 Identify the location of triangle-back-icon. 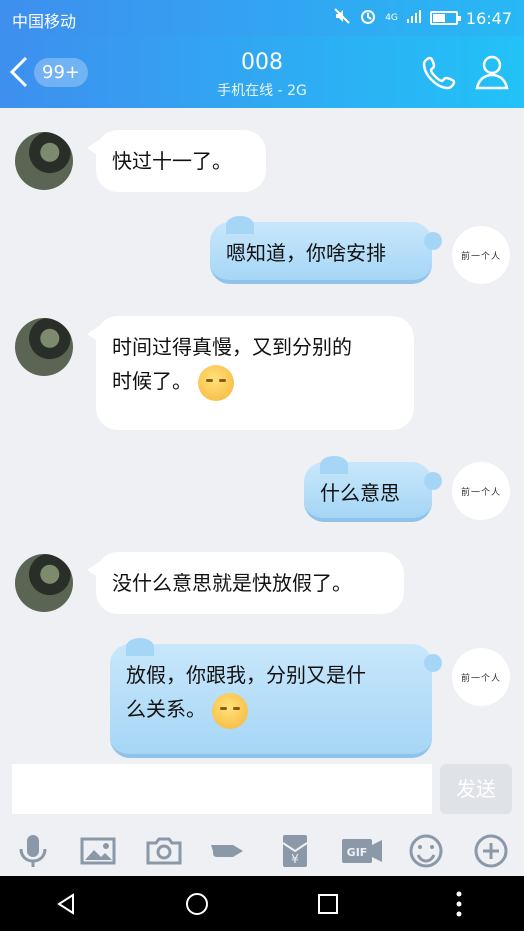
(65, 903).